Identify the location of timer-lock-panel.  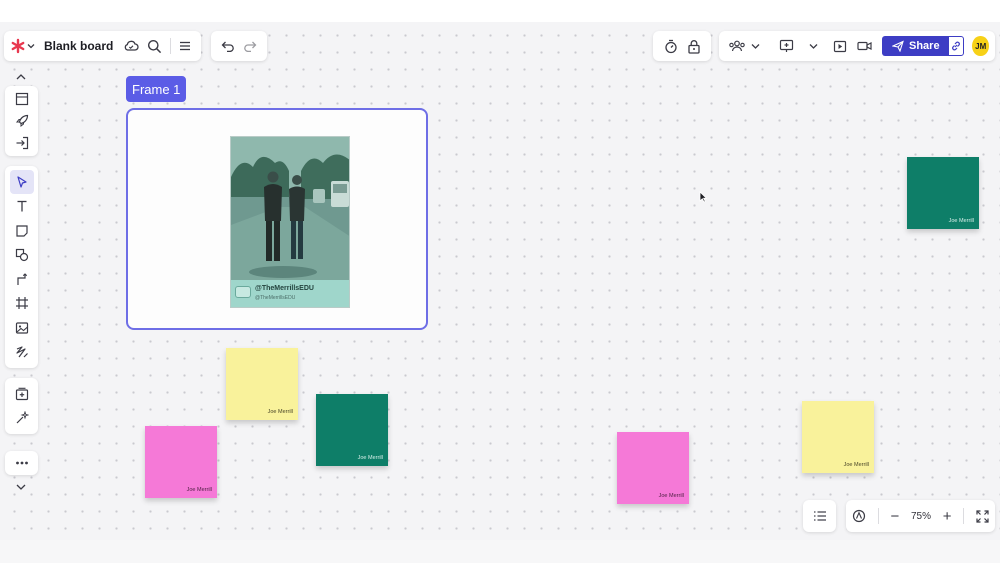
(682, 46).